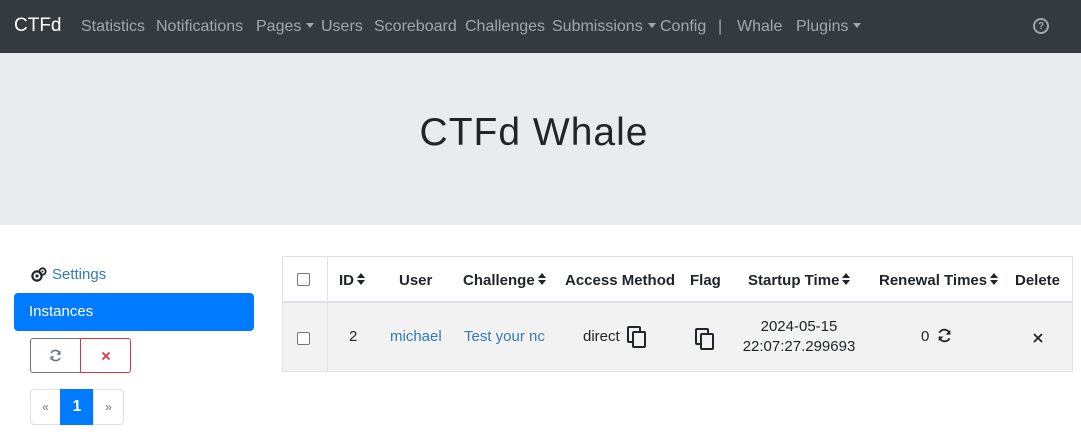 The height and width of the screenshot is (437, 1081). What do you see at coordinates (416, 280) in the screenshot?
I see `column-header-user: User` at bounding box center [416, 280].